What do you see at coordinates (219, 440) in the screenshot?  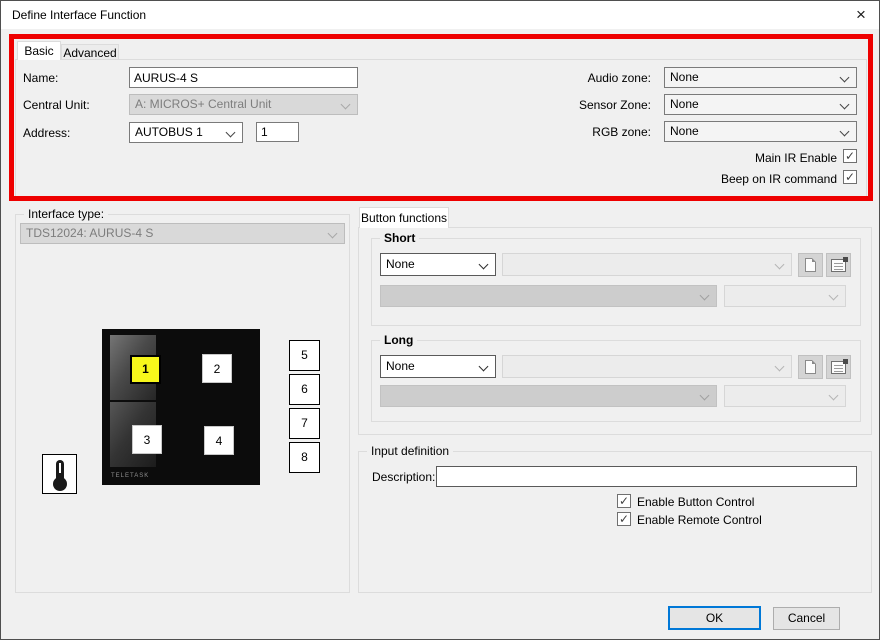 I see `device-button-4: 4` at bounding box center [219, 440].